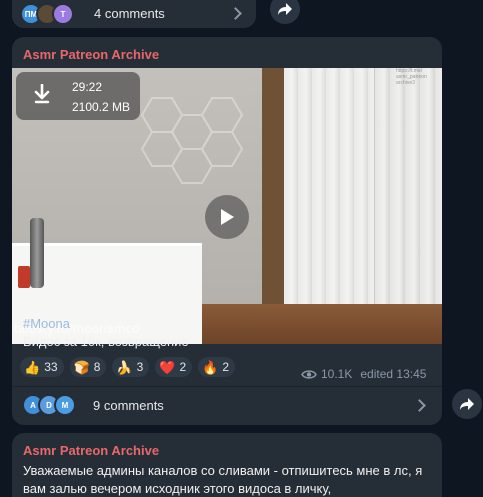  Describe the element at coordinates (42, 94) in the screenshot. I see `download-icon` at that location.